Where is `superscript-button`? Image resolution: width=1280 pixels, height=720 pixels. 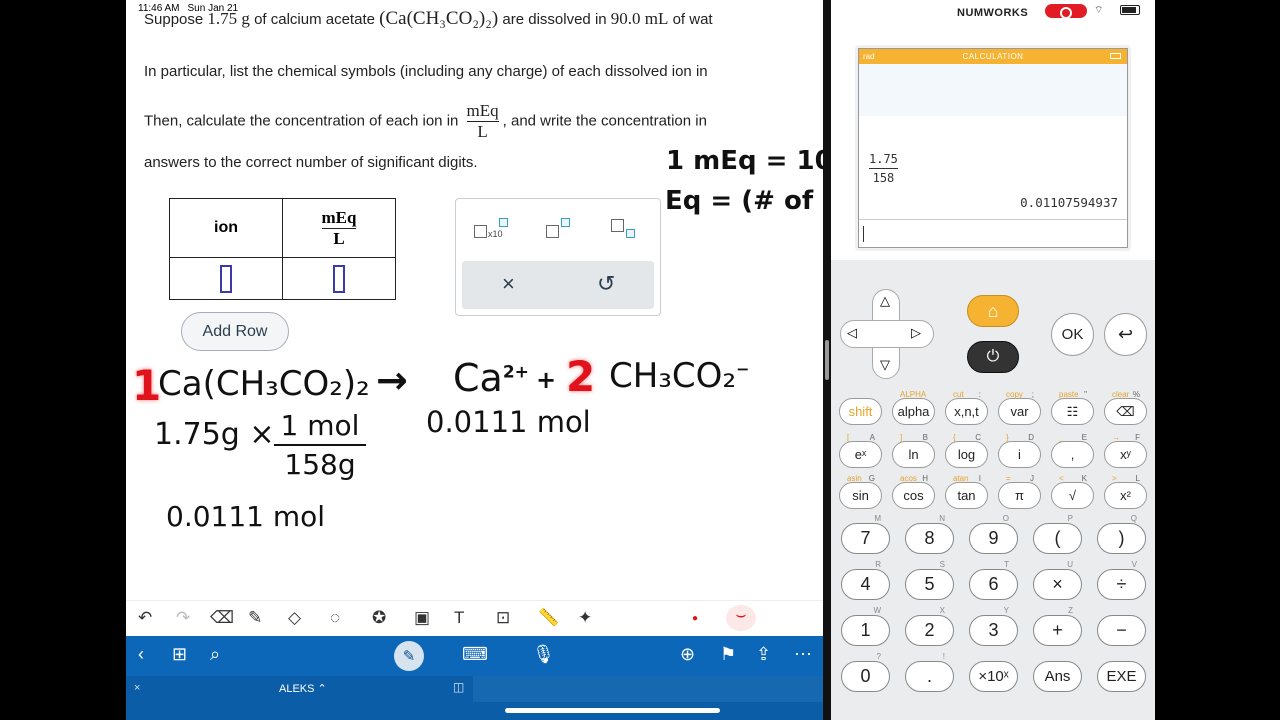
superscript-button is located at coordinates (562, 229).